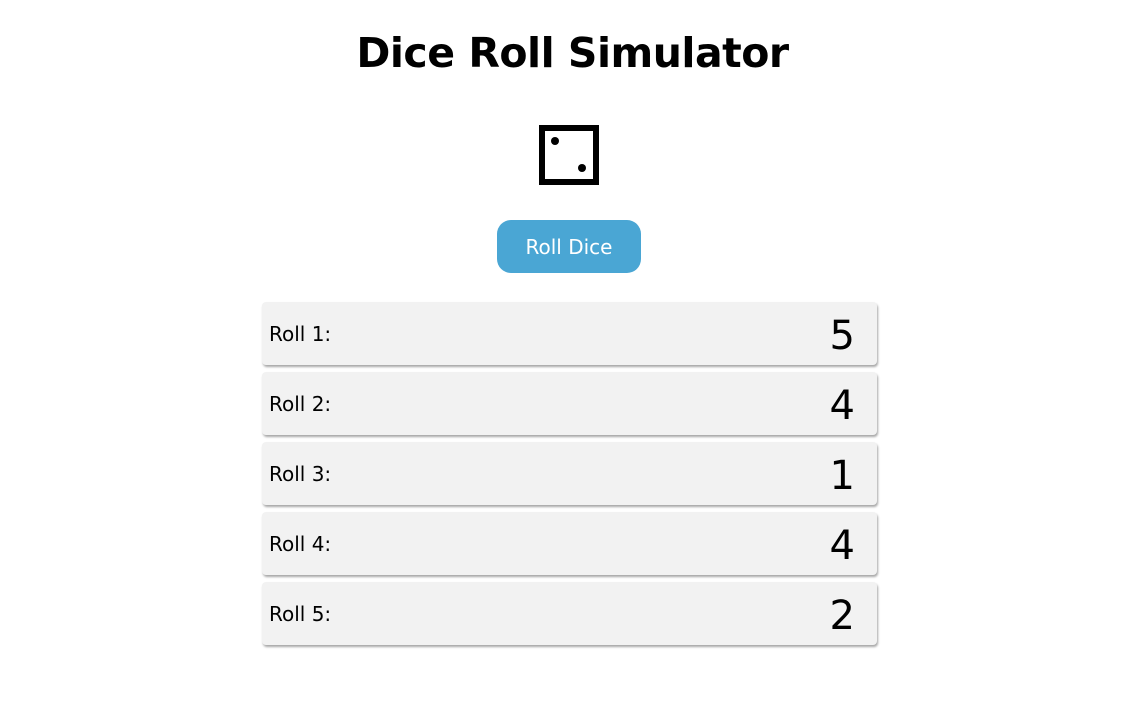  Describe the element at coordinates (842, 475) in the screenshot. I see `roll-value: 1` at that location.